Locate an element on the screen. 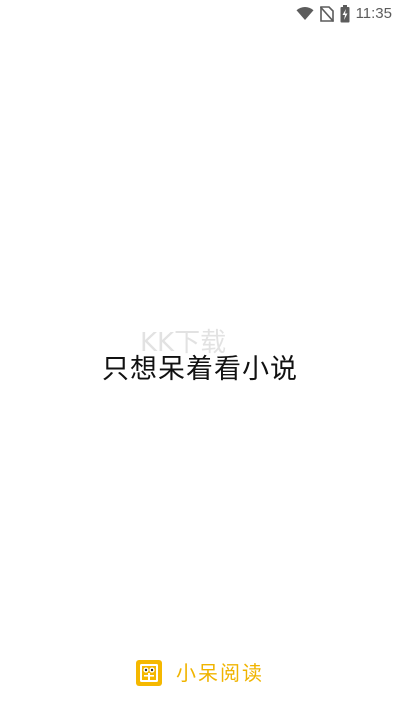  book-face-logo-icon is located at coordinates (149, 673).